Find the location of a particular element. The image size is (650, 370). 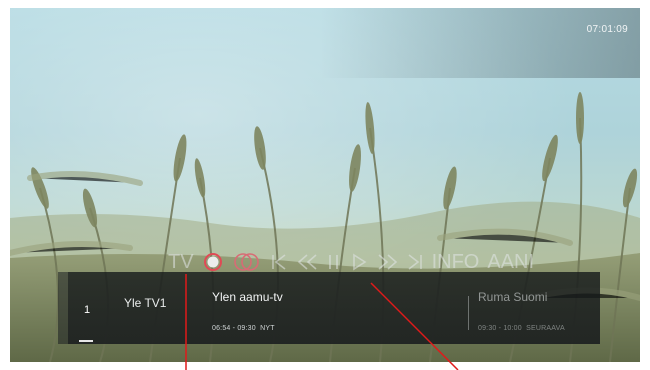

current-program-time: 06:54 - 09:30 NYT is located at coordinates (243, 328).